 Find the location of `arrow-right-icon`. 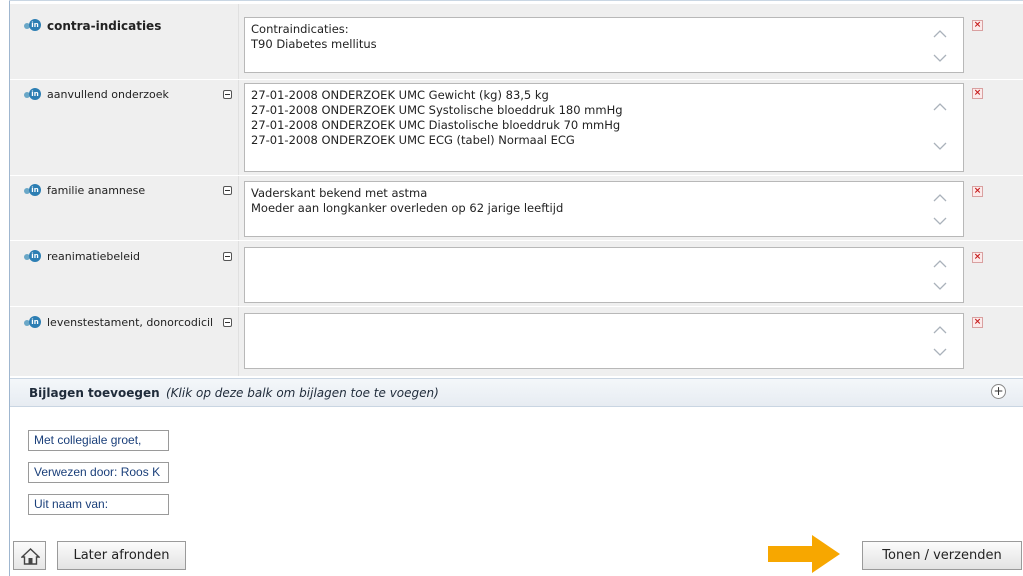

arrow-right-icon is located at coordinates (804, 554).